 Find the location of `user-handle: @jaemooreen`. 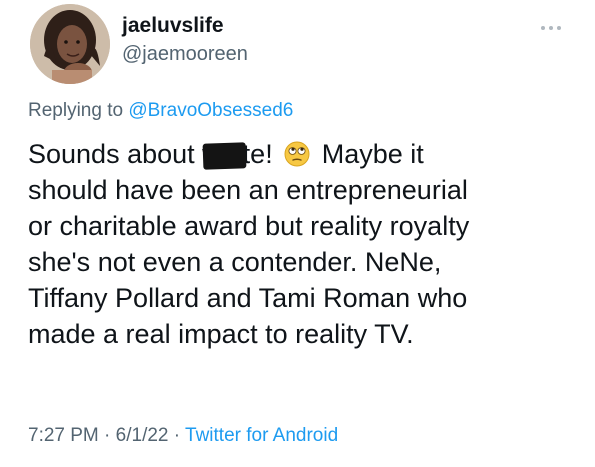

user-handle: @jaemooreen is located at coordinates (185, 54).